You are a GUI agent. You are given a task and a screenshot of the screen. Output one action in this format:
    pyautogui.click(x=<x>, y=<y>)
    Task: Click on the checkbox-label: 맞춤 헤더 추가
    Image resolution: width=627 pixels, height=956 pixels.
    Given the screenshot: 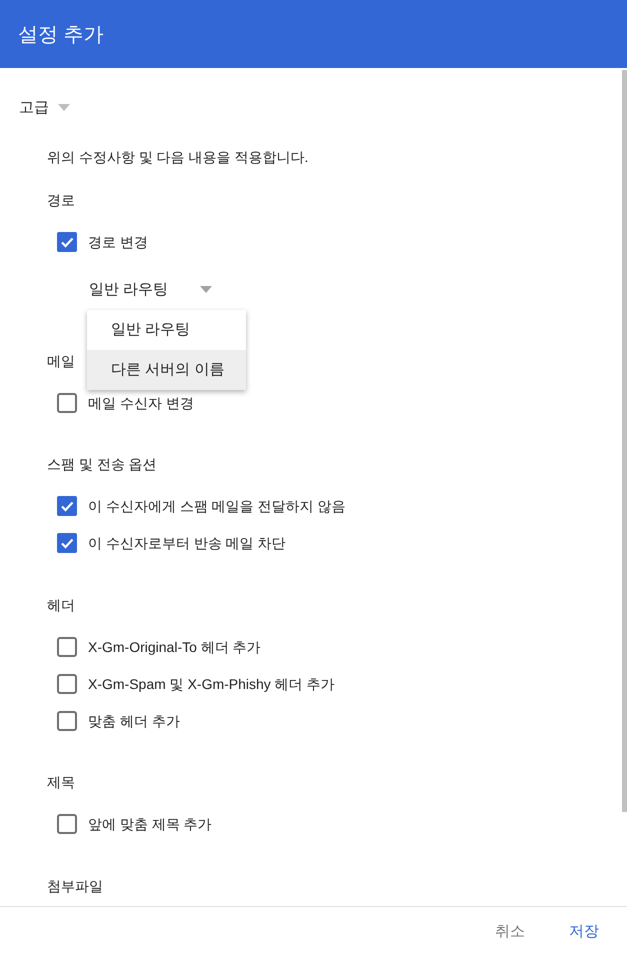 What is the action you would take?
    pyautogui.click(x=134, y=720)
    